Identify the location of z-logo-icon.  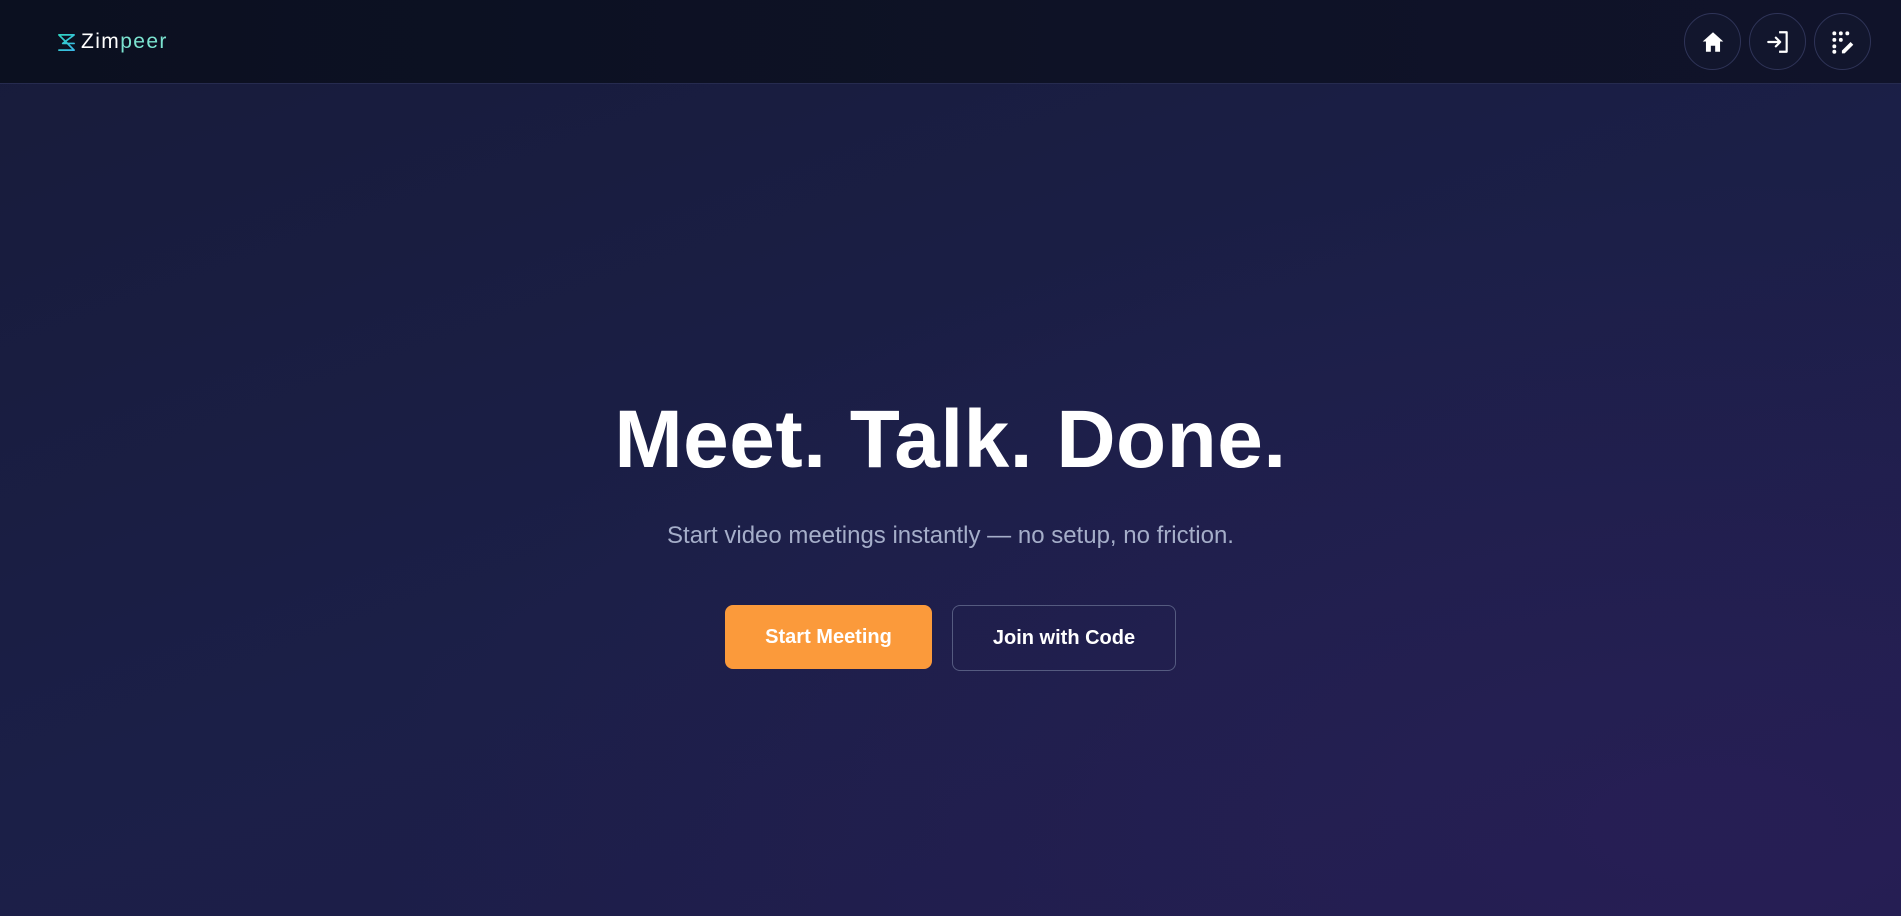
(66, 42).